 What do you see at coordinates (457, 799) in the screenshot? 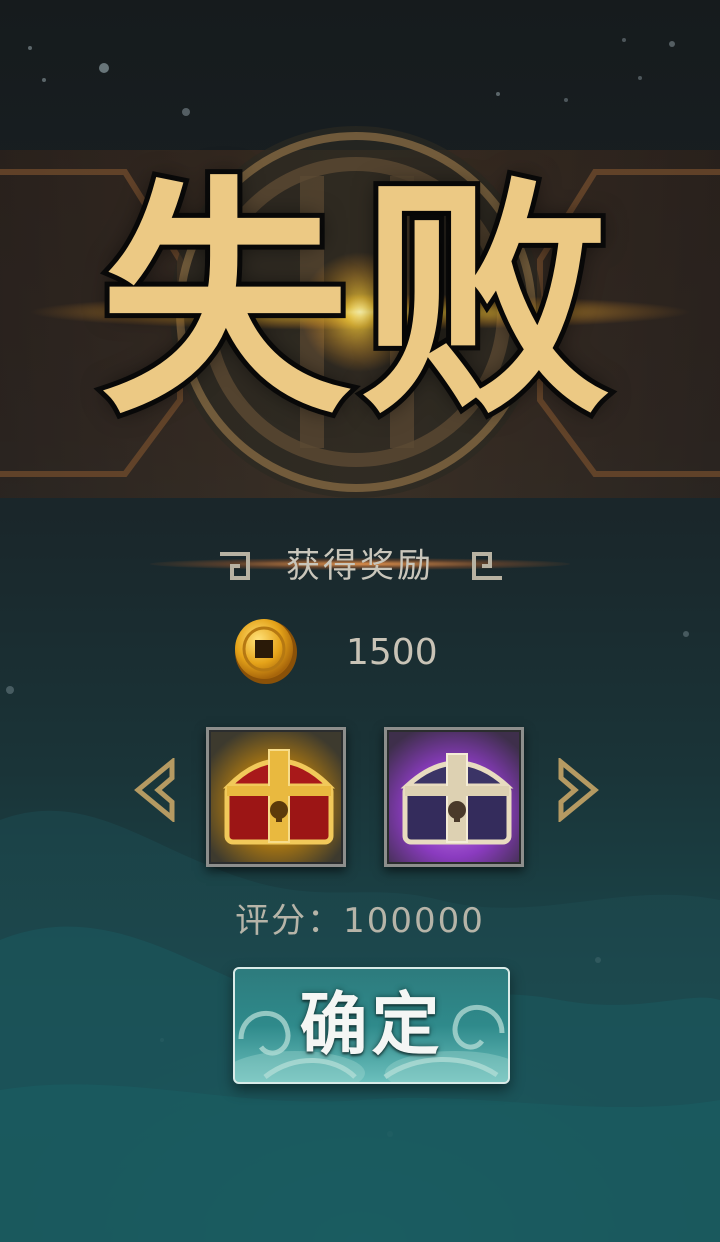
I see `purple-treasure-chest-icon` at bounding box center [457, 799].